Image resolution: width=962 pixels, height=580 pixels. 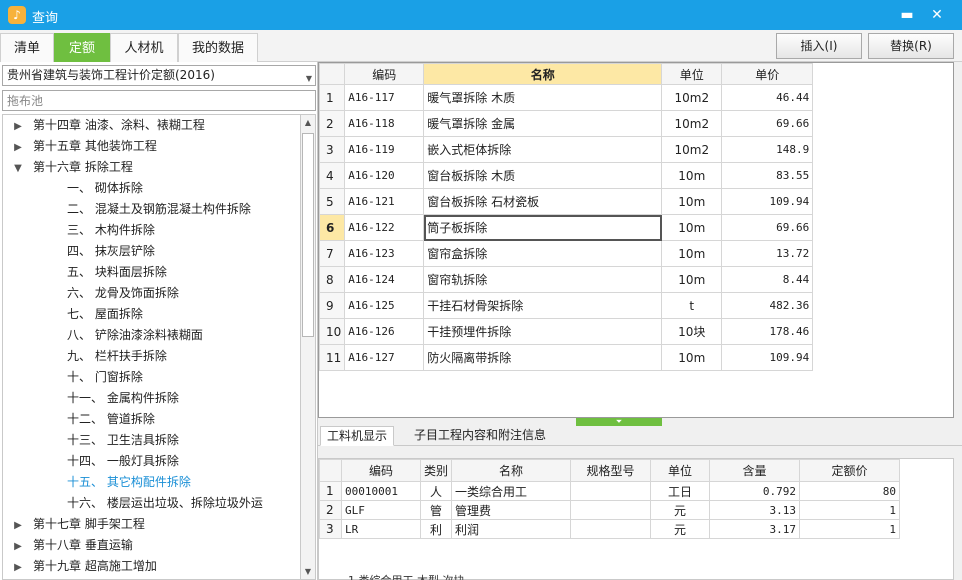 What do you see at coordinates (45, 18) in the screenshot?
I see `window-title: 查询` at bounding box center [45, 18].